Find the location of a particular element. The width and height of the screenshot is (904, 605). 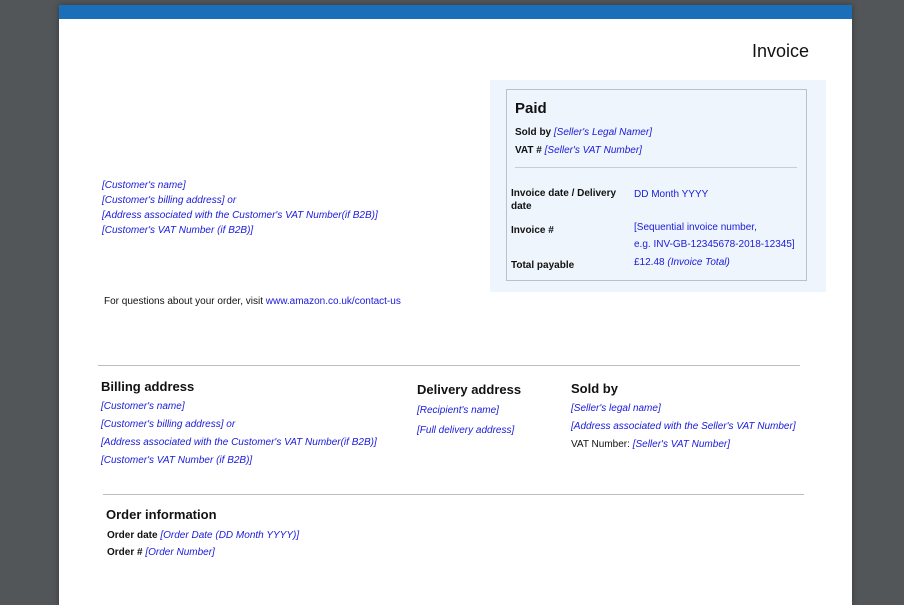

seller-heading: Sold by is located at coordinates (594, 388).